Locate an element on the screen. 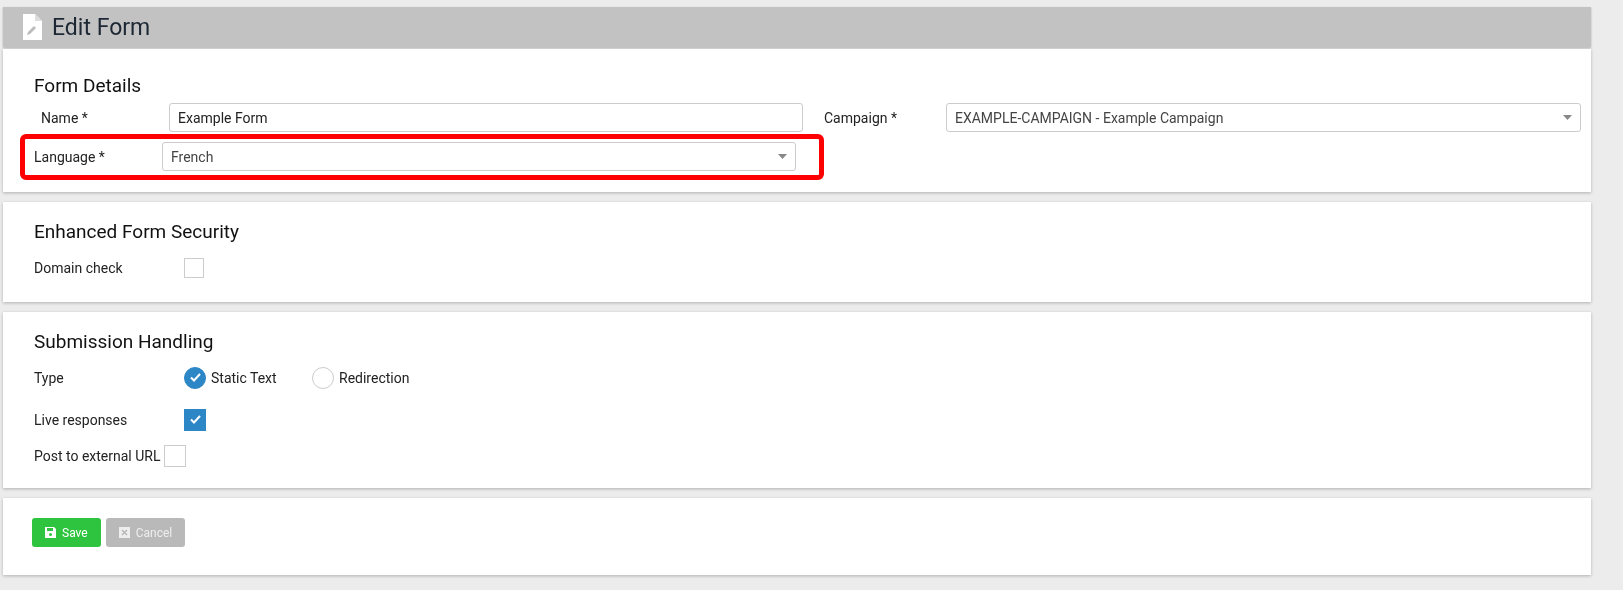  document-pencil-icon is located at coordinates (32, 27).